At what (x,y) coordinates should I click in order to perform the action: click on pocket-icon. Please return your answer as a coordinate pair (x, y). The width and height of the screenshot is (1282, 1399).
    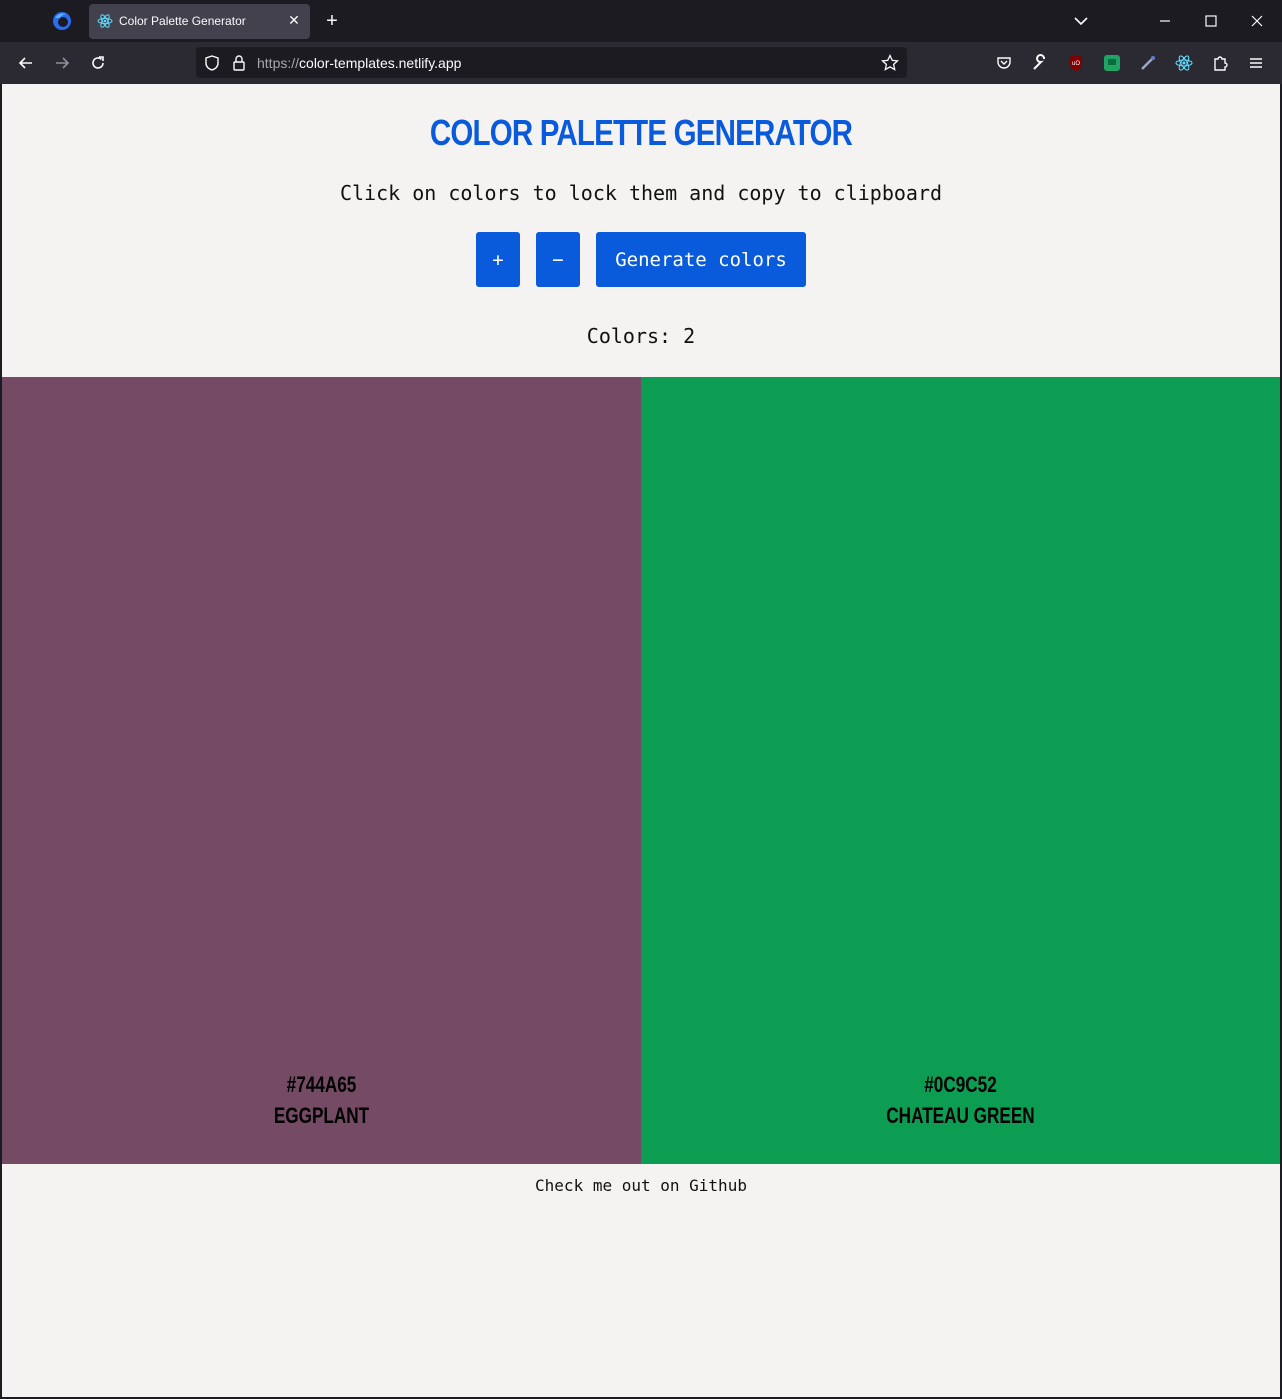
    Looking at the image, I should click on (1004, 63).